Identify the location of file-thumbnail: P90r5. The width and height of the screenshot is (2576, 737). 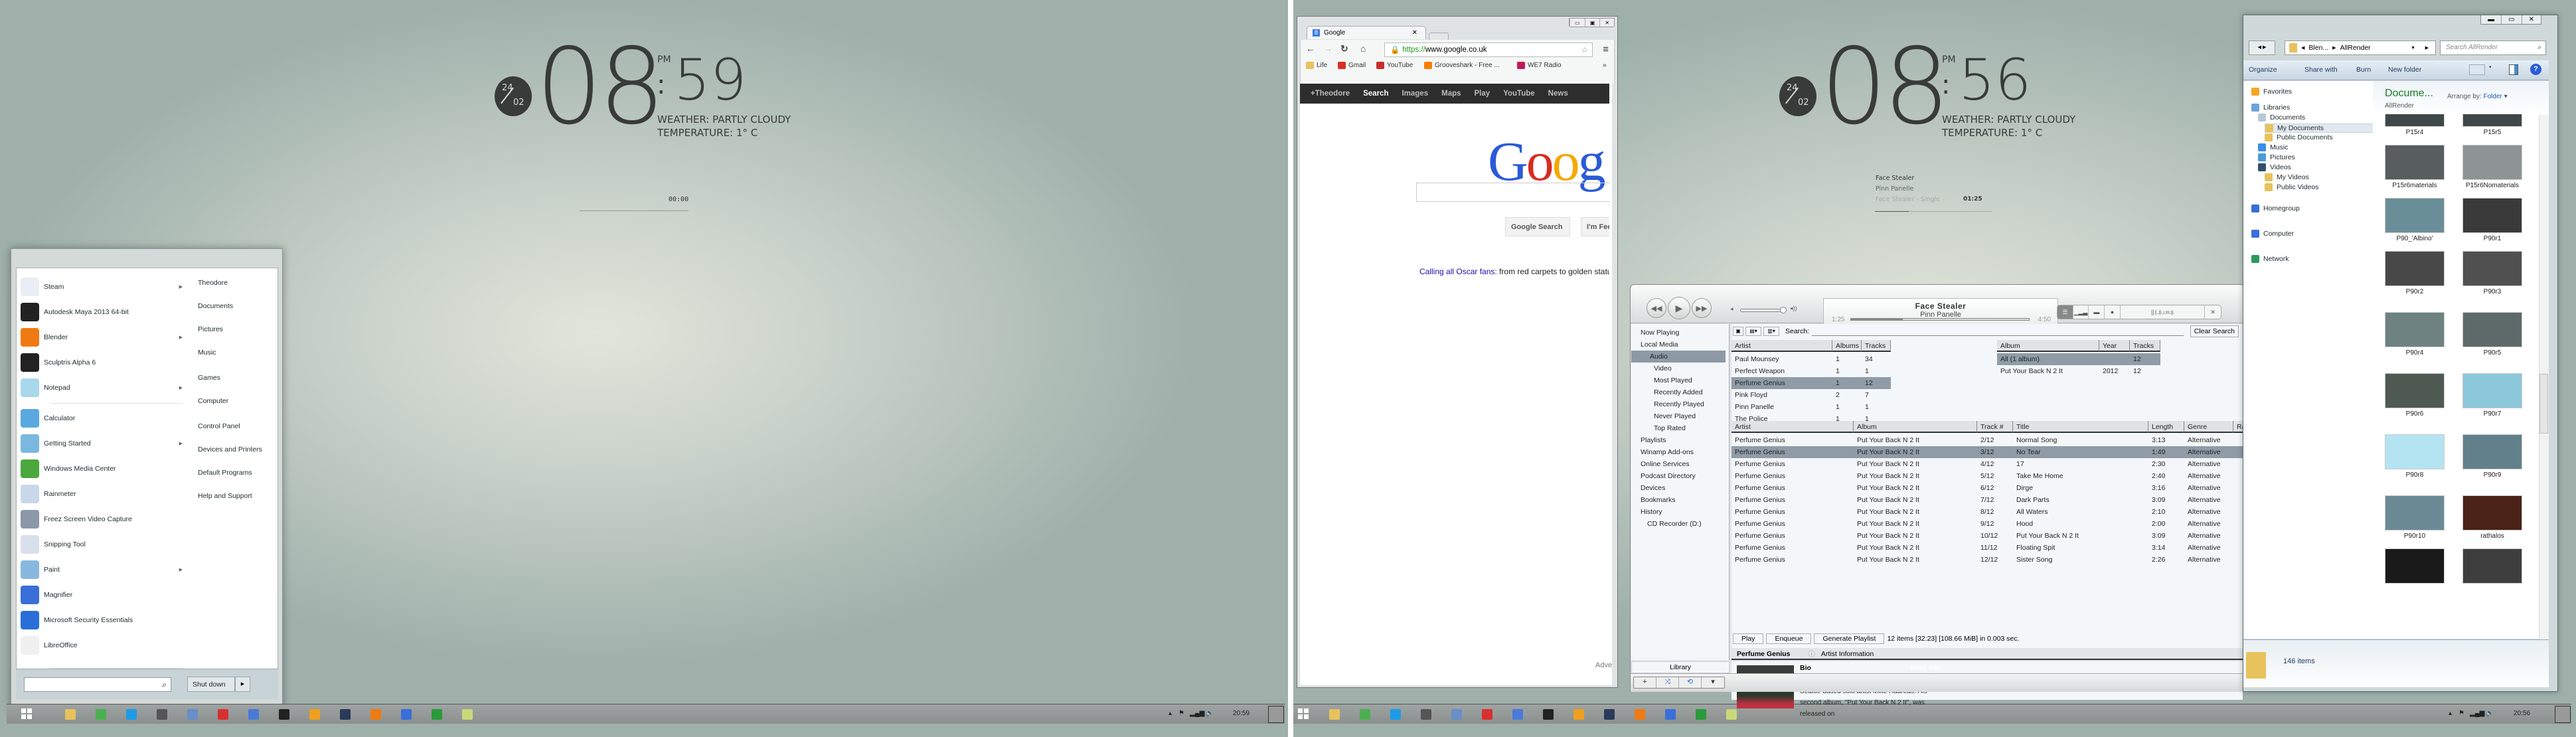
(2492, 334).